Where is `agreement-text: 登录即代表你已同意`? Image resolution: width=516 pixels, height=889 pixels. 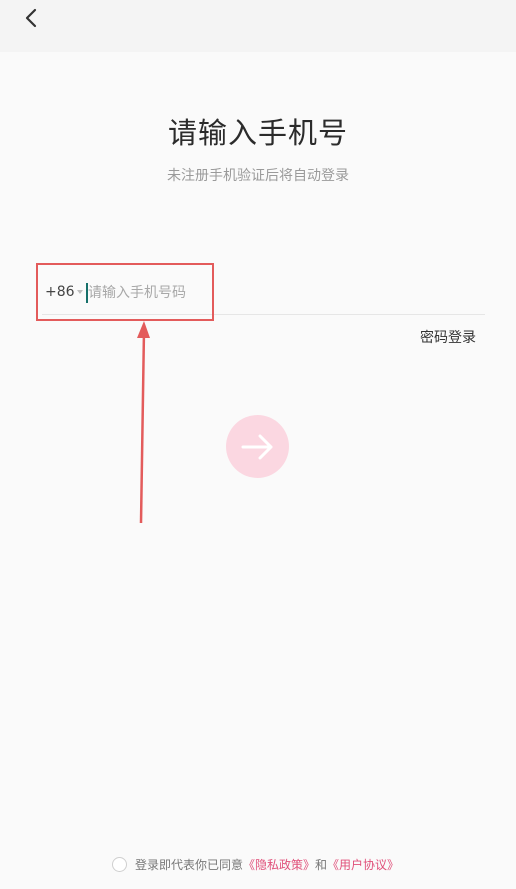
agreement-text: 登录即代表你已同意 is located at coordinates (189, 865).